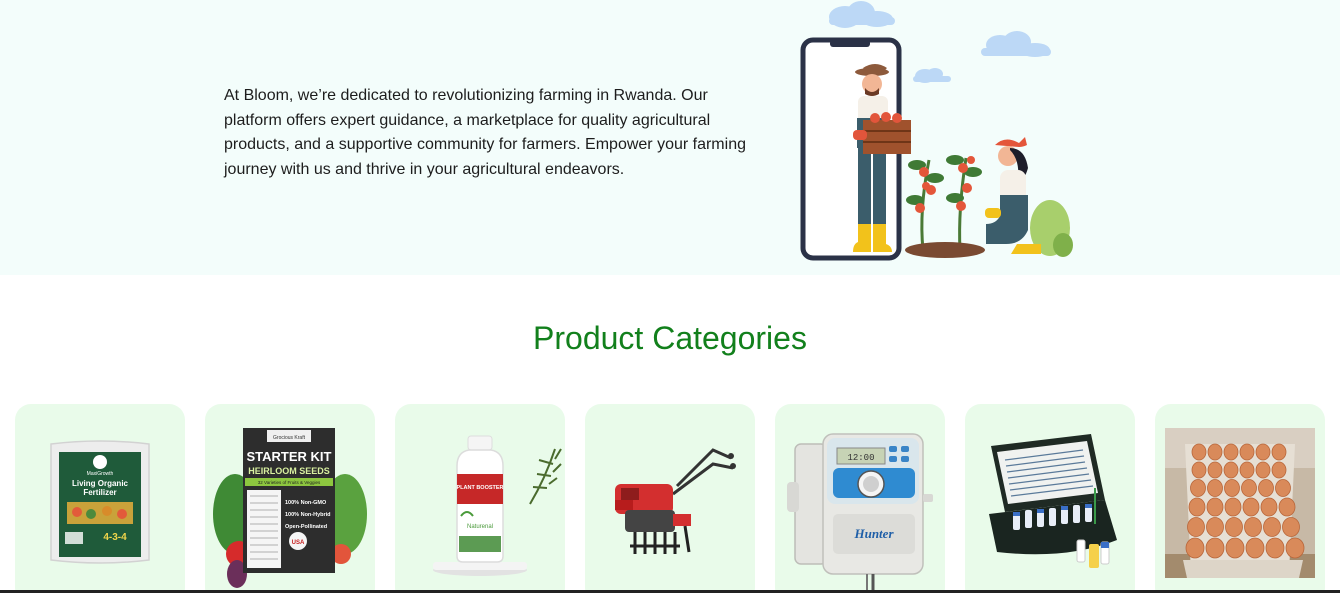  I want to click on category-card-tiller, so click(670, 498).